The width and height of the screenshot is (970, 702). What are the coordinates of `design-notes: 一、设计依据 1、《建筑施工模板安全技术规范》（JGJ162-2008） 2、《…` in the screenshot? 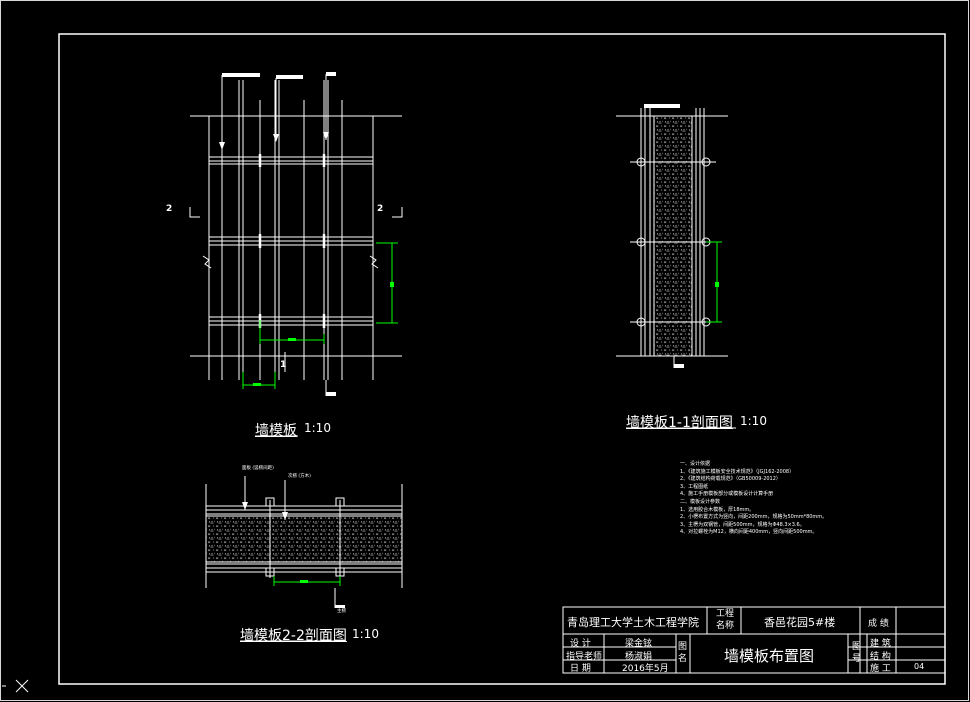 It's located at (753, 499).